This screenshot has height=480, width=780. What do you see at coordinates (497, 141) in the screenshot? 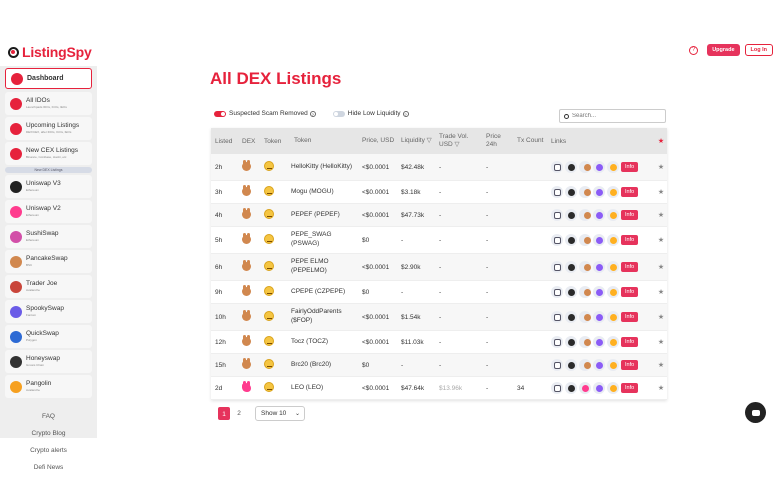
I see `col-price-24h: Price 24h` at bounding box center [497, 141].